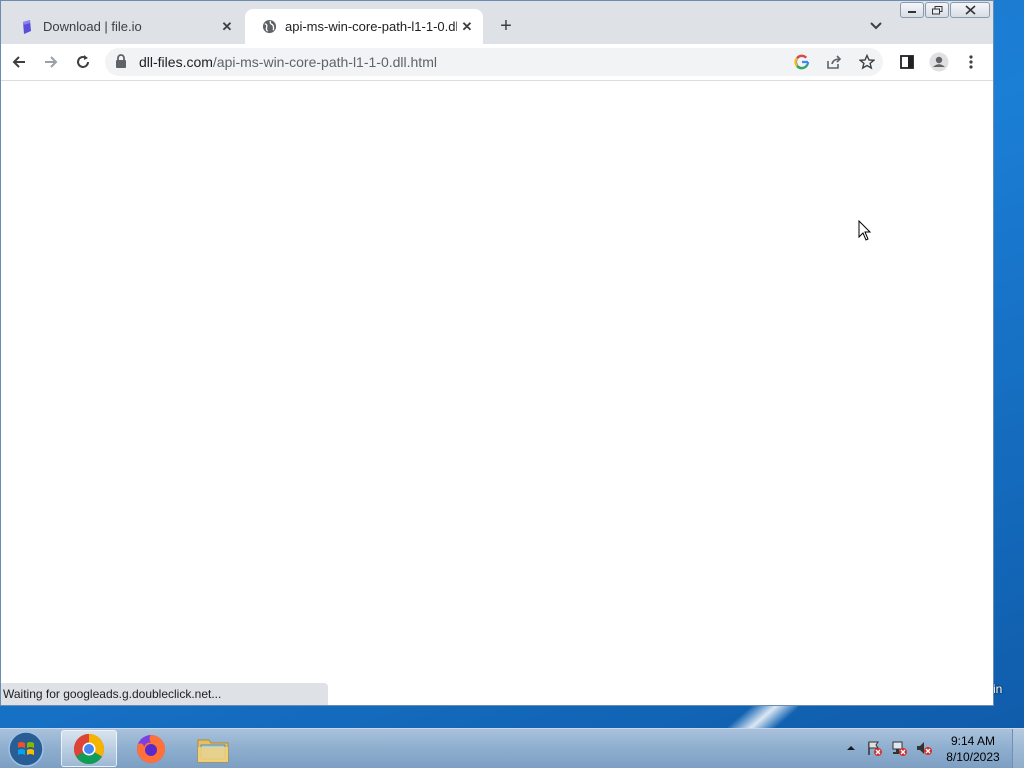 The image size is (1024, 768). I want to click on mouse-cursor-icon, so click(865, 233).